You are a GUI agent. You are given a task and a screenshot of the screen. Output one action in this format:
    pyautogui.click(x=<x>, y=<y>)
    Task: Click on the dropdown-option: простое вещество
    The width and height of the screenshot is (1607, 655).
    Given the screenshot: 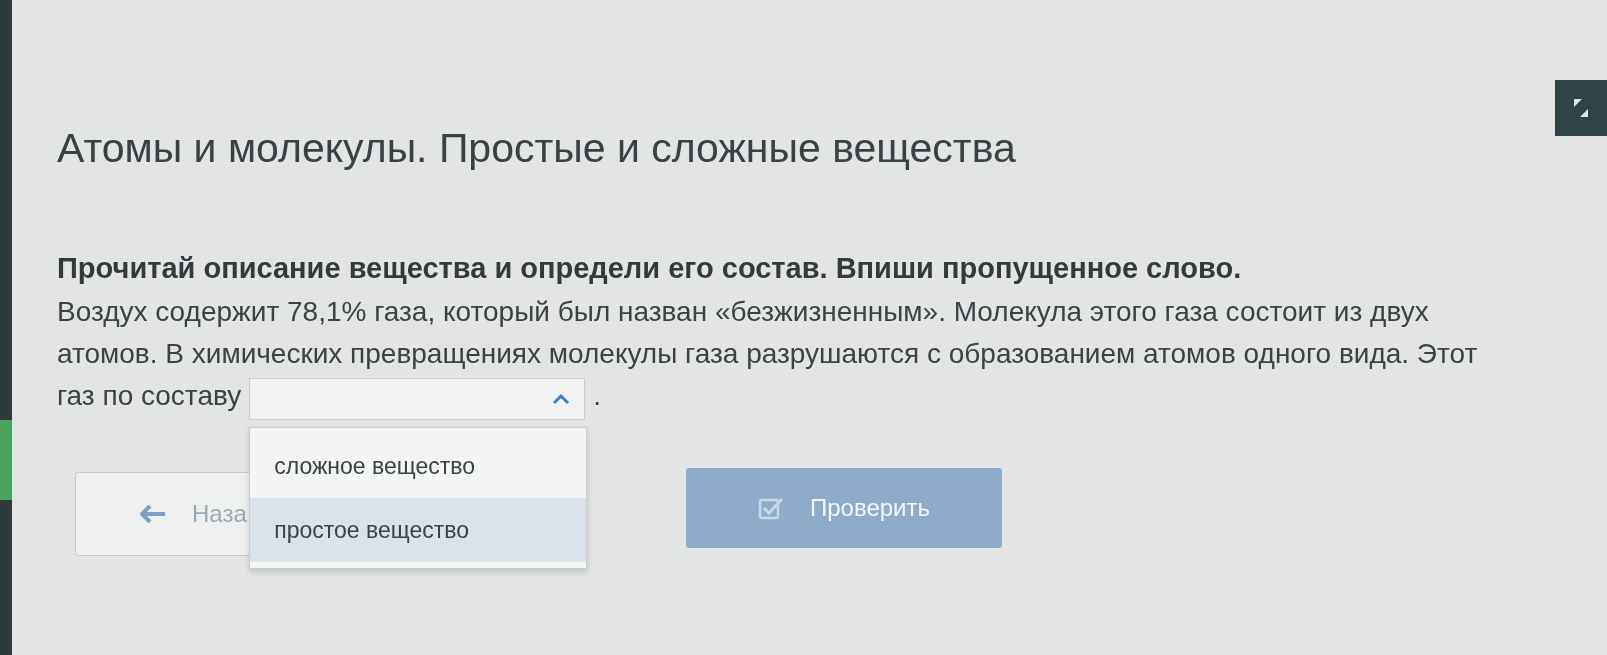 What is the action you would take?
    pyautogui.click(x=418, y=530)
    